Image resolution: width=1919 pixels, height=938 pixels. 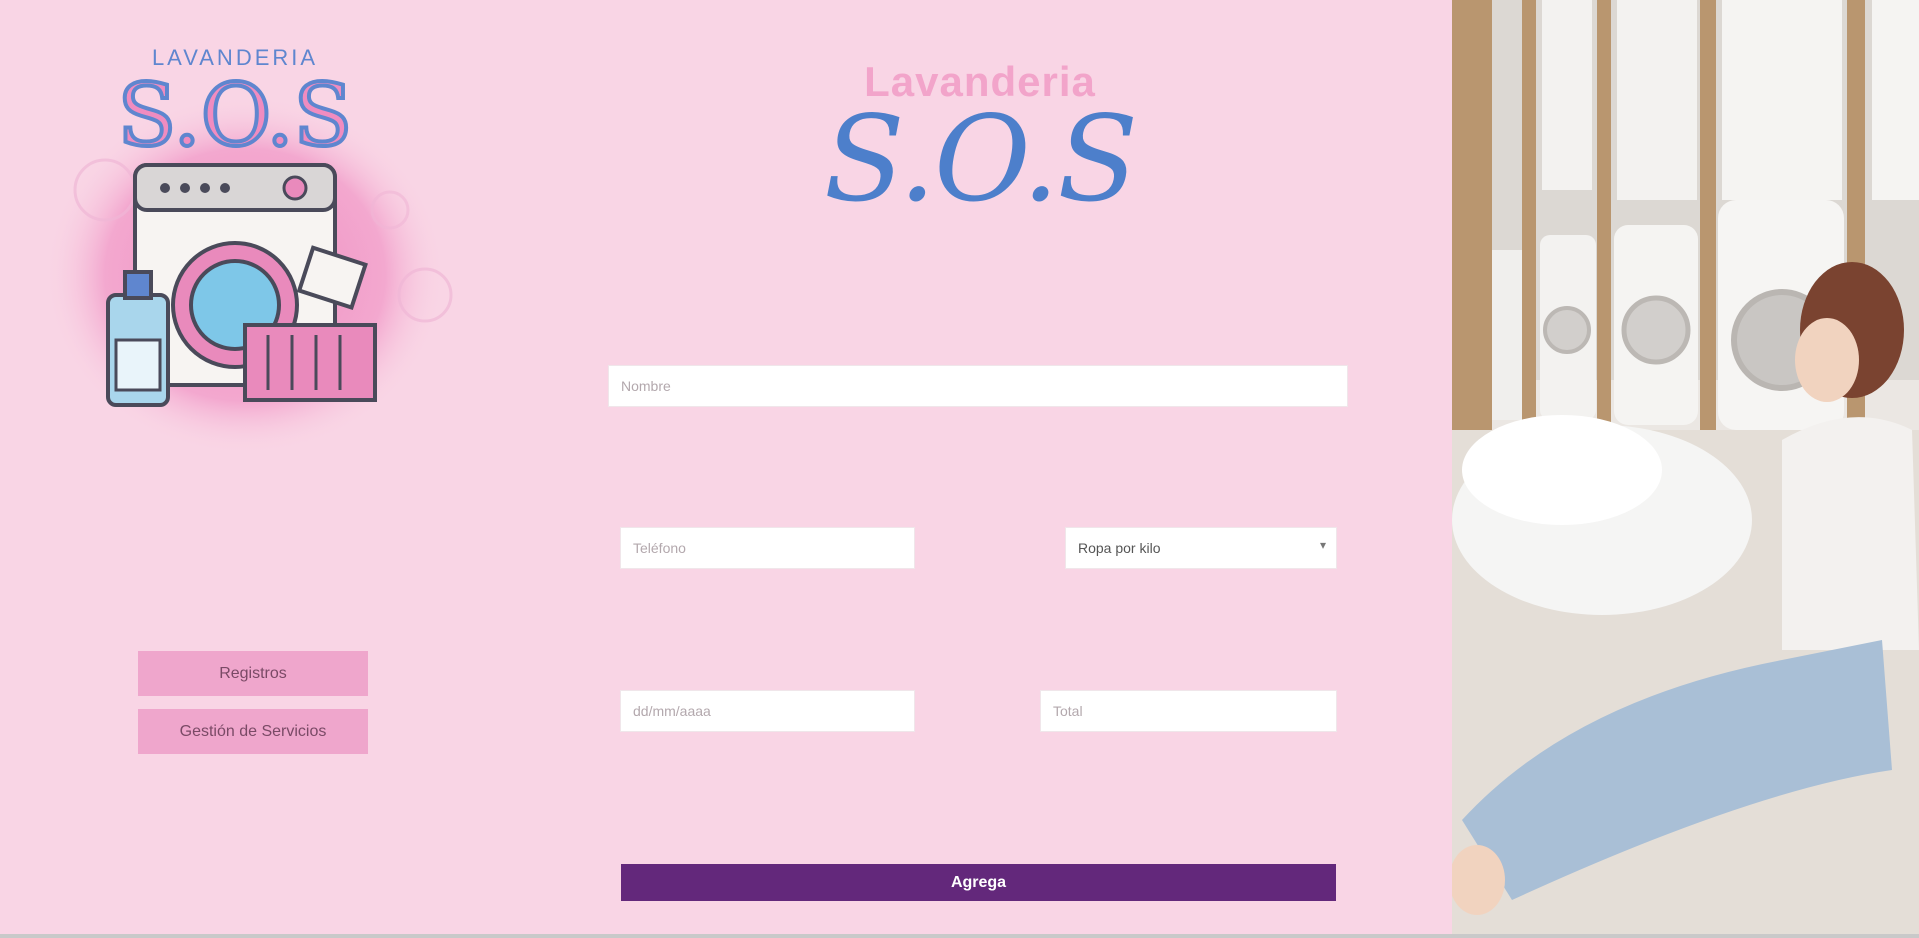 What do you see at coordinates (767, 711) in the screenshot?
I see `fecha-ingreso-input` at bounding box center [767, 711].